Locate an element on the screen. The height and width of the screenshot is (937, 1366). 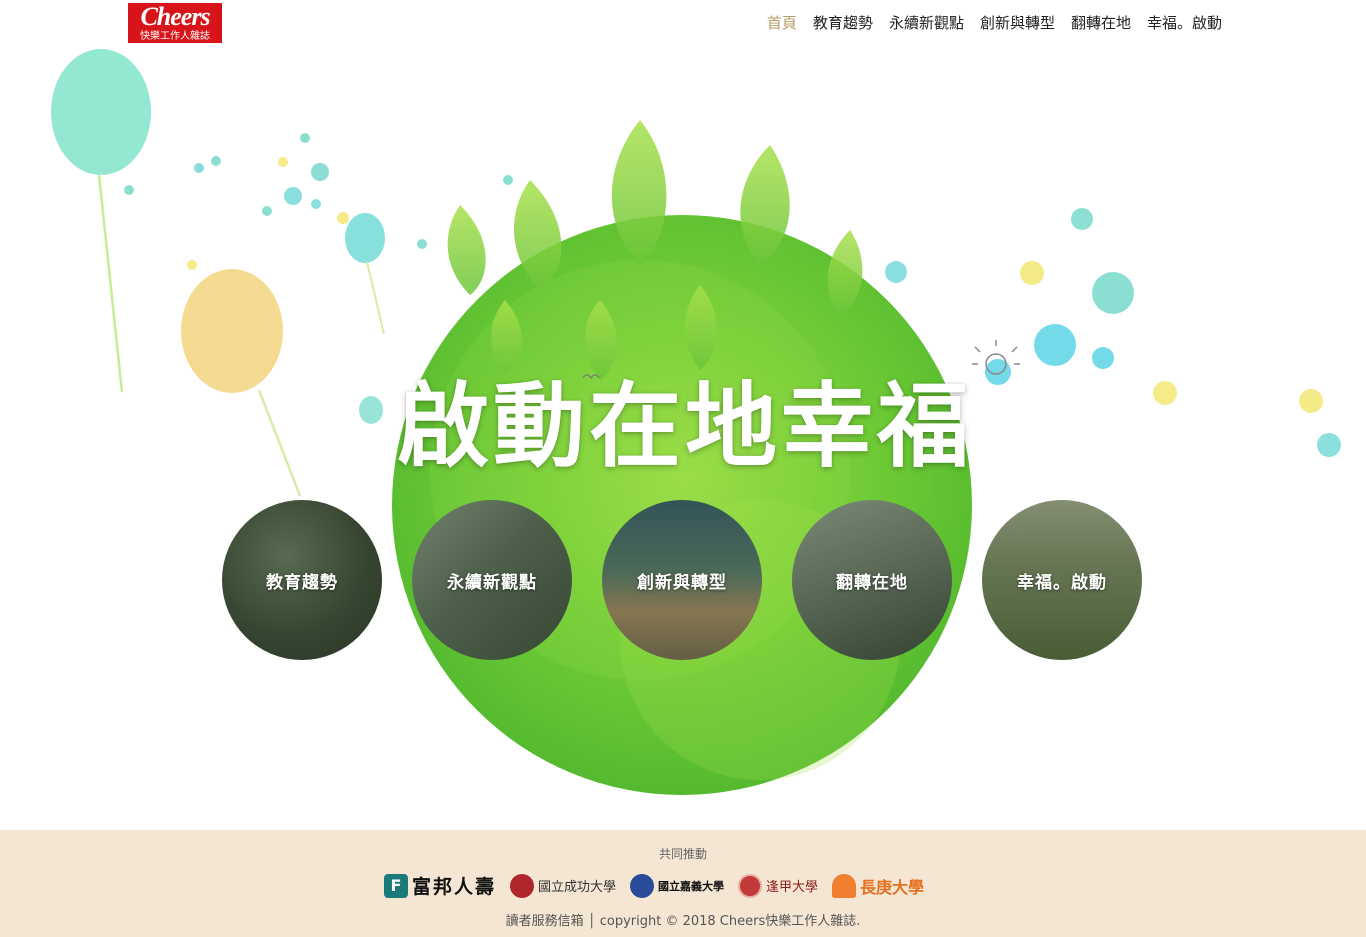
main-nav: 首頁 教育趨勢 永續新觀點 創新與轉型 翻轉在地 幸福。啟動 is located at coordinates (994, 23).